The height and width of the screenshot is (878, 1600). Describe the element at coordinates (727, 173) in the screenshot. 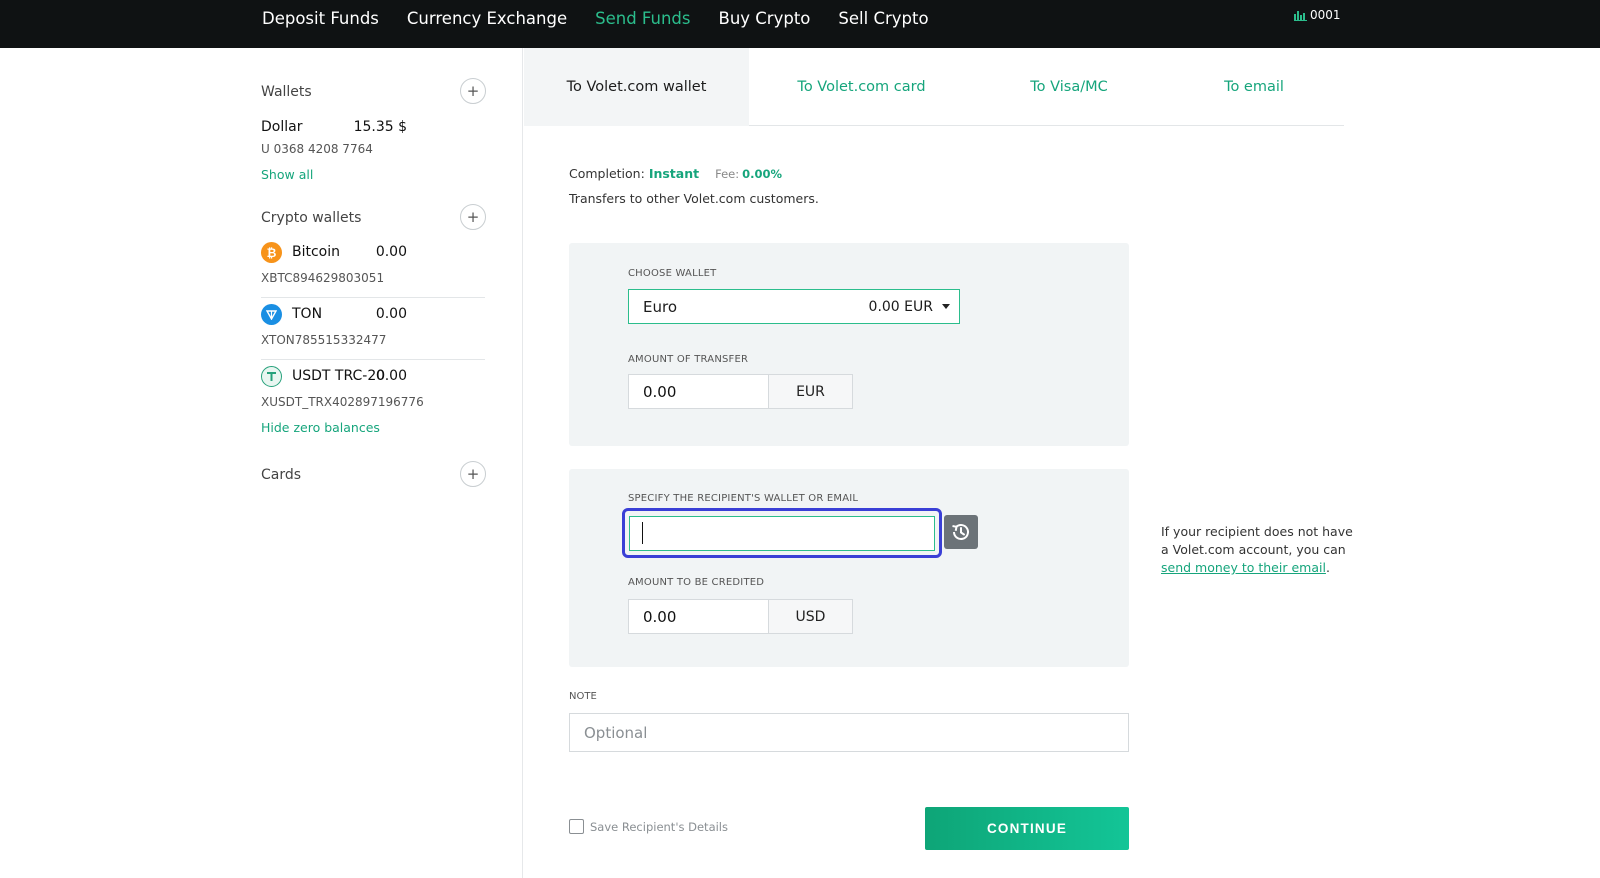

I see `fee-label: Fee:` at that location.